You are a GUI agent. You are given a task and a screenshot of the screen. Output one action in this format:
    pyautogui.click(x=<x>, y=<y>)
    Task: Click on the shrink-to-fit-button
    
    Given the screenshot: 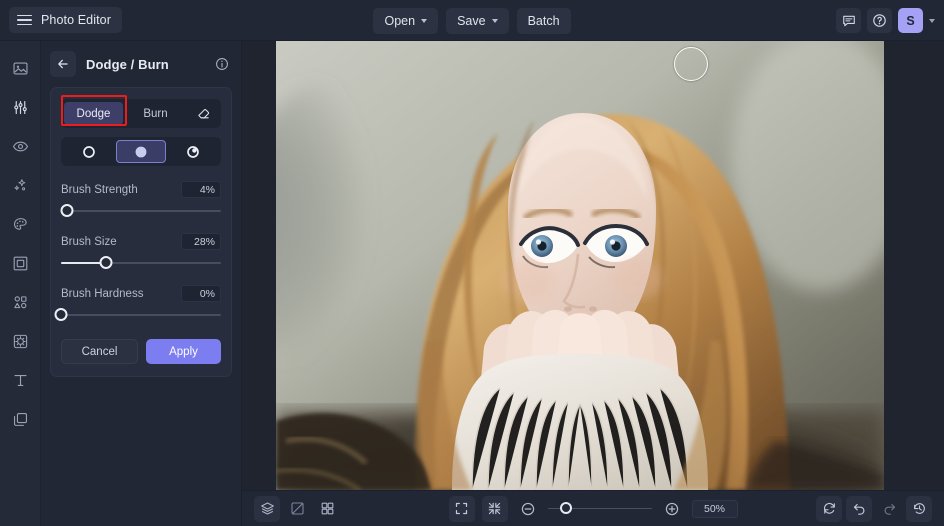 What is the action you would take?
    pyautogui.click(x=494, y=508)
    